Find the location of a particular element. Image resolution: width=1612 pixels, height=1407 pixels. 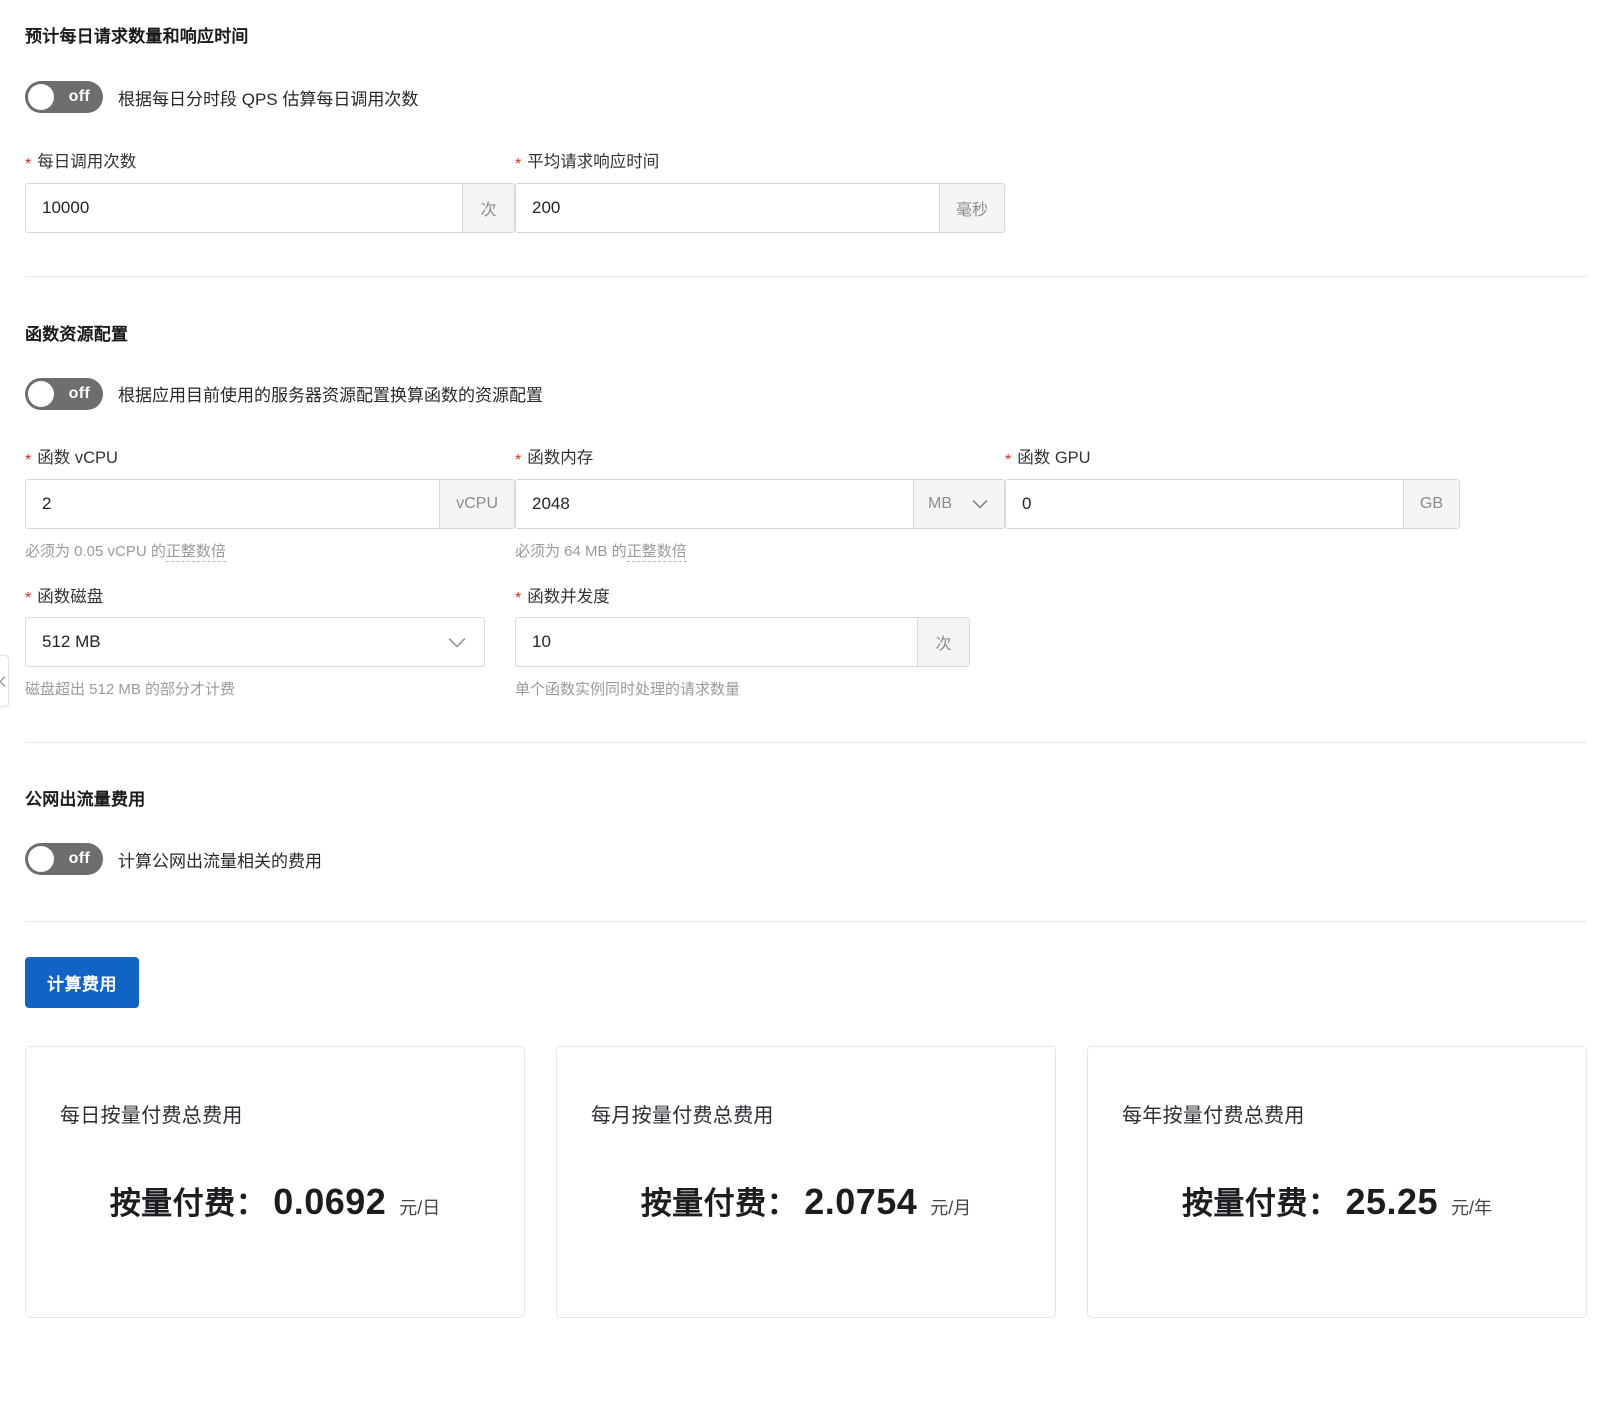

label-function-memory: * 函数内存 is located at coordinates (760, 459).